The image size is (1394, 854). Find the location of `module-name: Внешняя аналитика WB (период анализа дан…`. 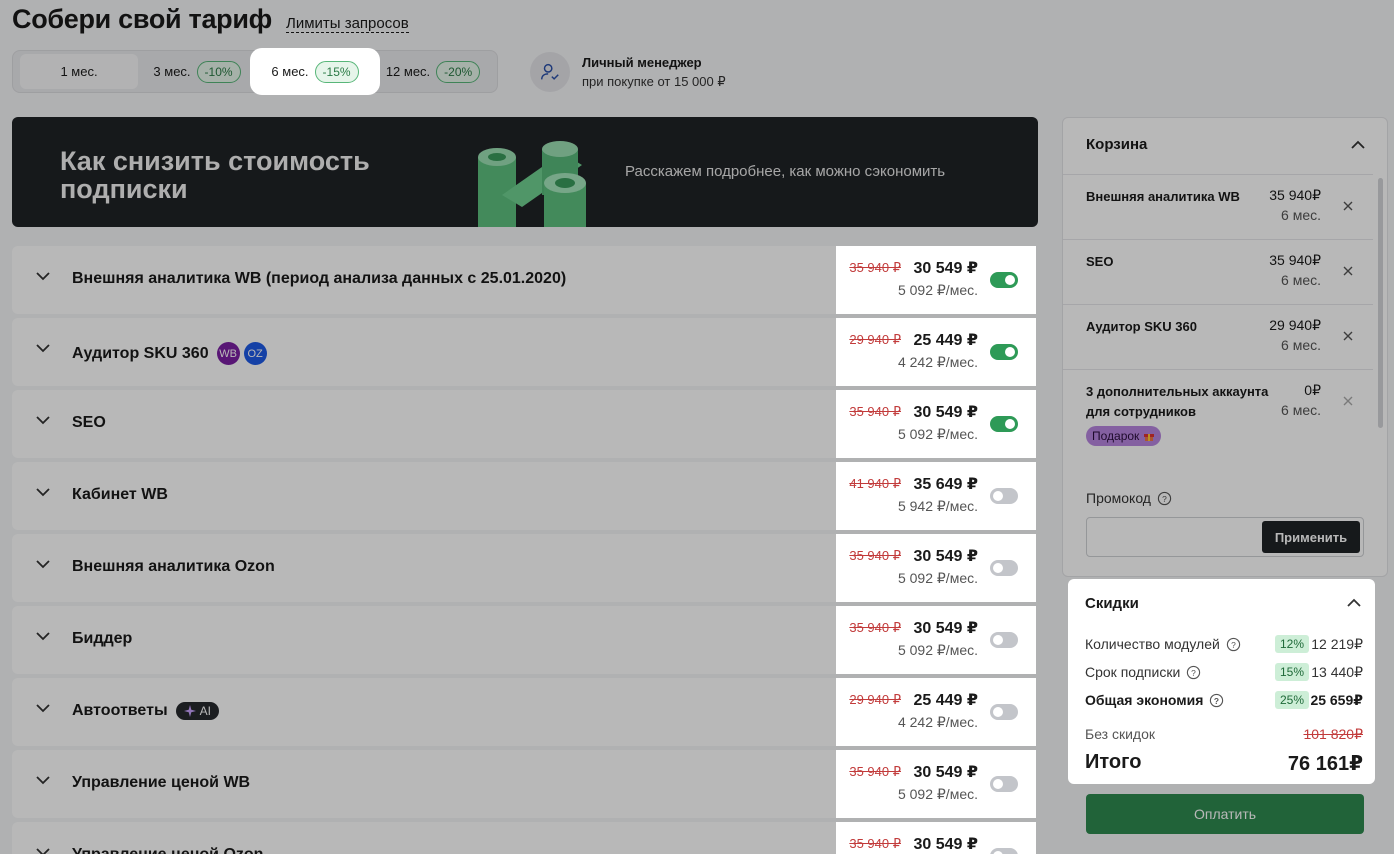

module-name: Внешняя аналитика WB (период анализа дан… is located at coordinates (319, 279).